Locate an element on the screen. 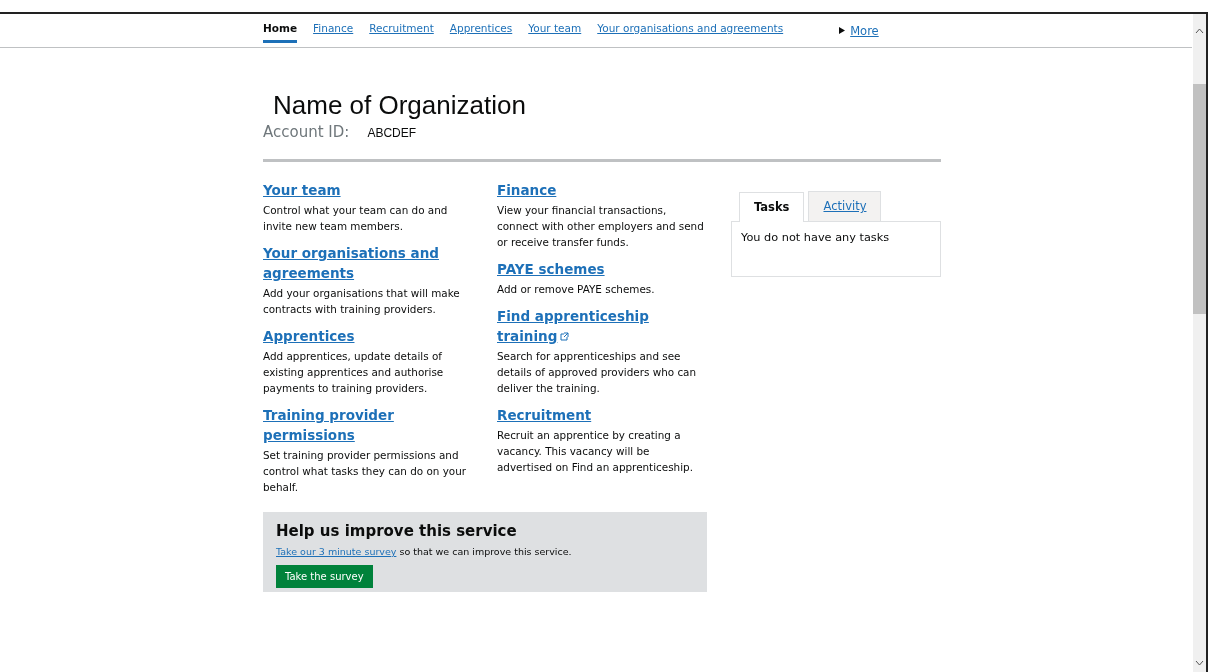 This screenshot has height=672, width=1208. nav-link: Your team is located at coordinates (555, 30).